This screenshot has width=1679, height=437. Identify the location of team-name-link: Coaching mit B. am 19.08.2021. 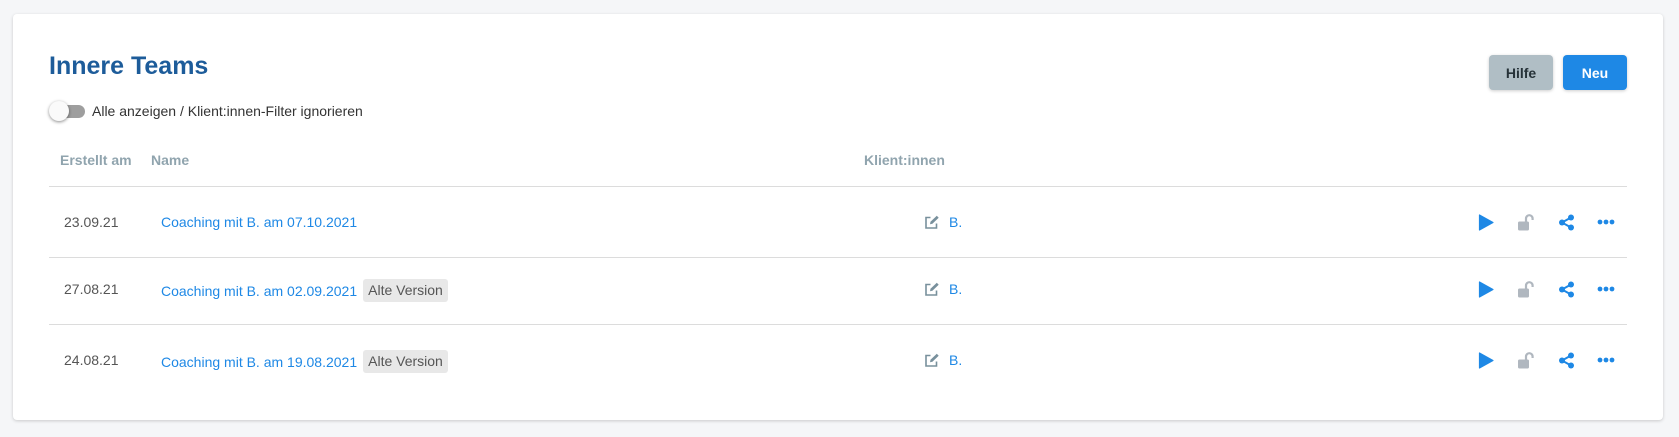
(259, 362).